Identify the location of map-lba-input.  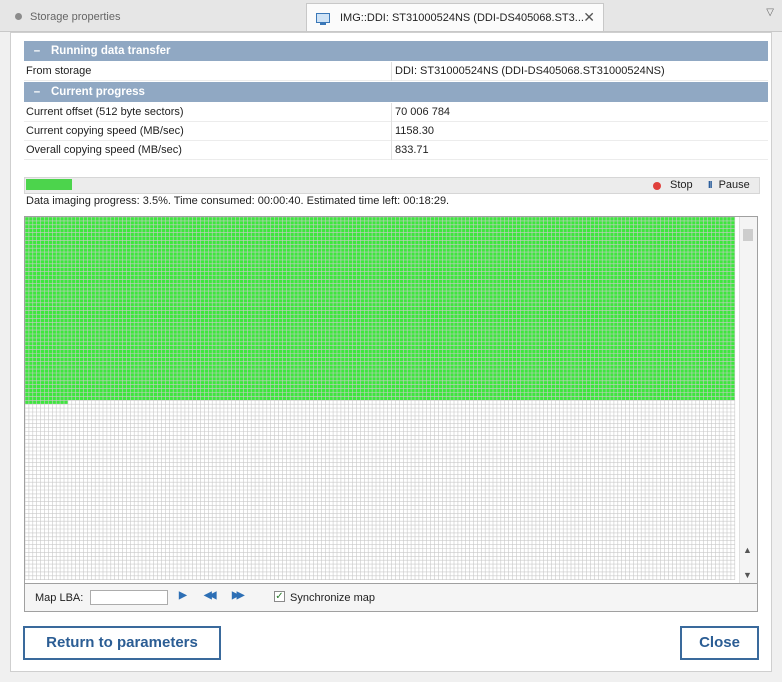
(129, 597).